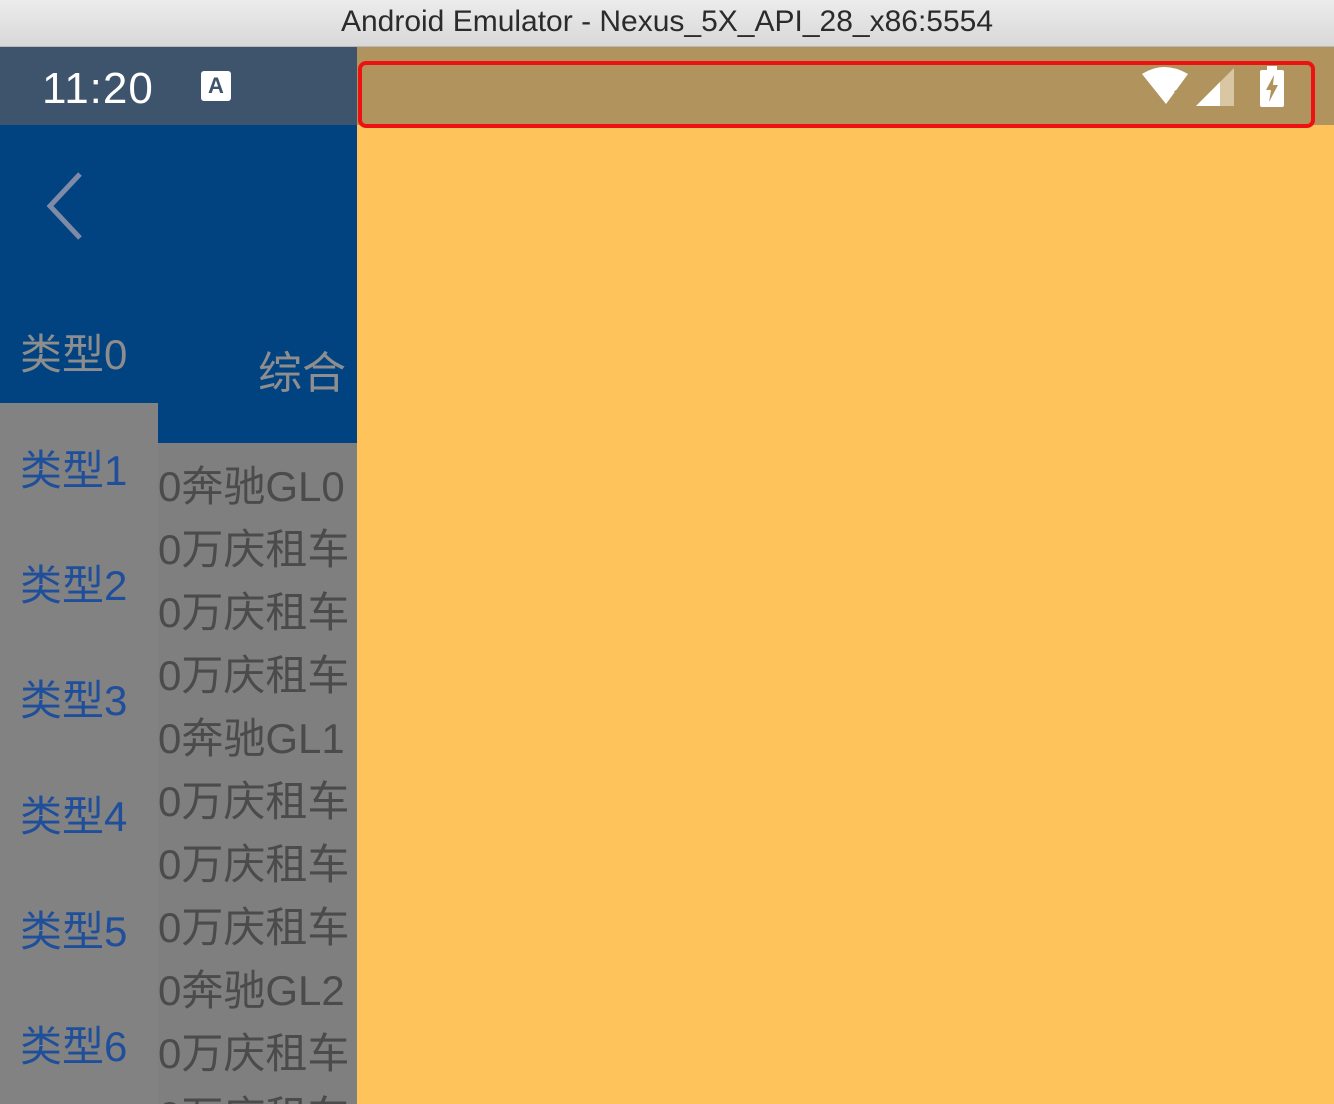 This screenshot has height=1104, width=1334. What do you see at coordinates (73, 467) in the screenshot?
I see `type-item: 类型1` at bounding box center [73, 467].